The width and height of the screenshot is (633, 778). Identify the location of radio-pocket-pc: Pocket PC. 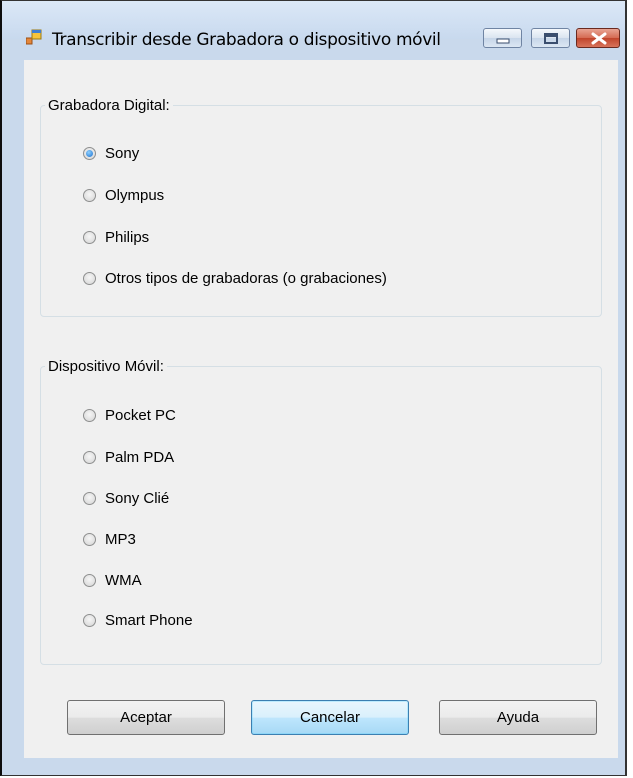
(129, 415).